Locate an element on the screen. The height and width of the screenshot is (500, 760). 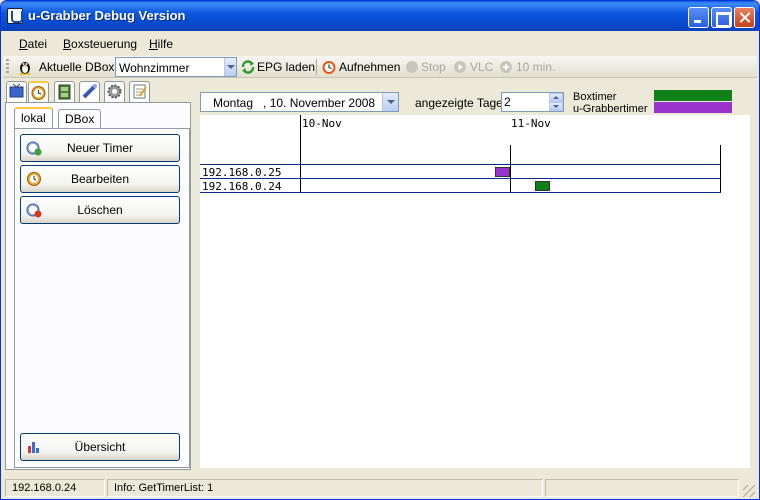
days-shown-value: 2 is located at coordinates (507, 102).